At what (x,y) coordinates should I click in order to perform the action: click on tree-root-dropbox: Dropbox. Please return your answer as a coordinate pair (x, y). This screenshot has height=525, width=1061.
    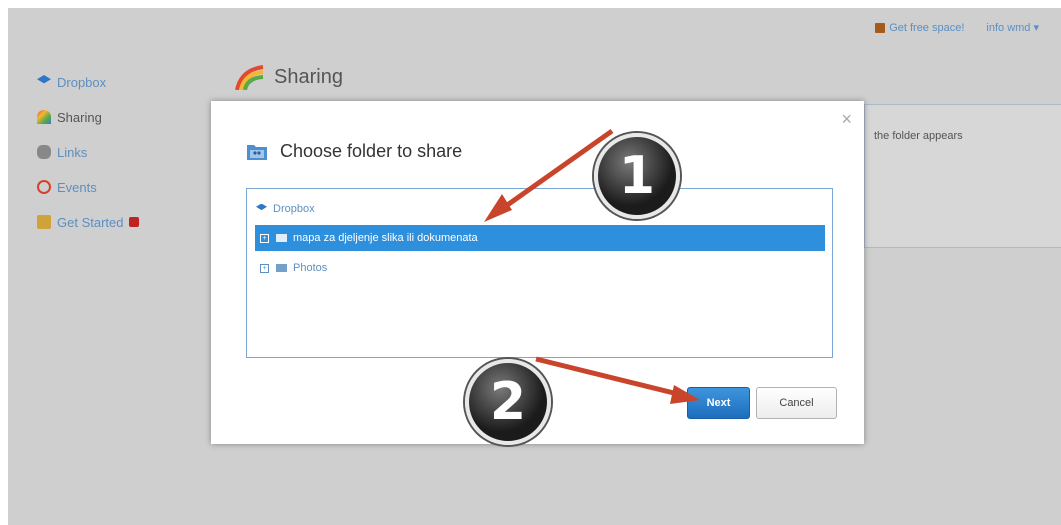
    Looking at the image, I should click on (285, 209).